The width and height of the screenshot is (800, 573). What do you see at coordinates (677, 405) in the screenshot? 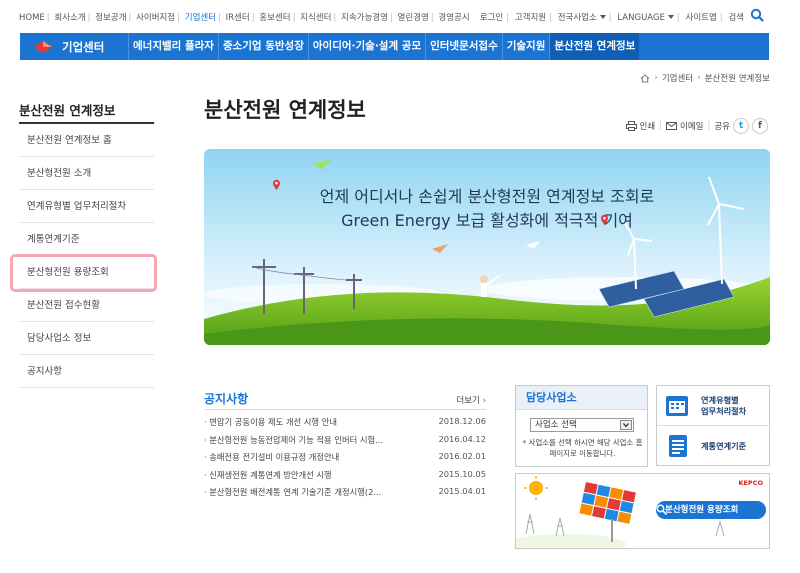
I see `document-calendar-icon` at bounding box center [677, 405].